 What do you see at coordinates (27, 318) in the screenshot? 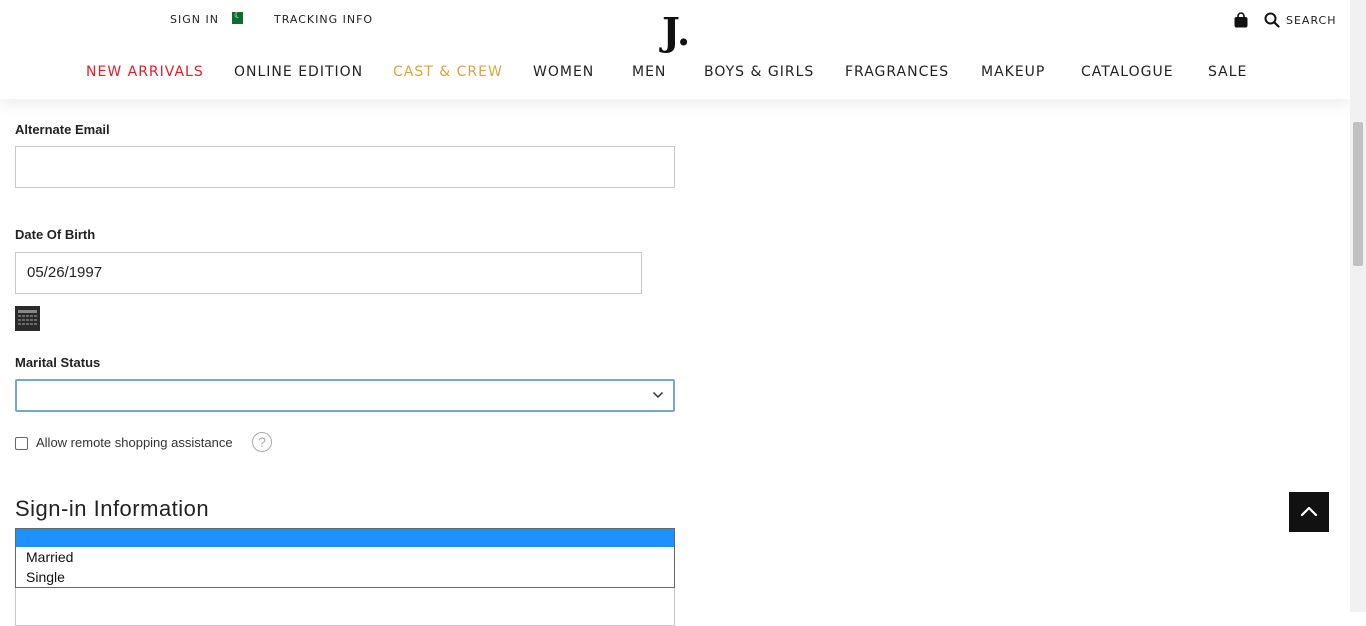
I see `calendar-icon` at bounding box center [27, 318].